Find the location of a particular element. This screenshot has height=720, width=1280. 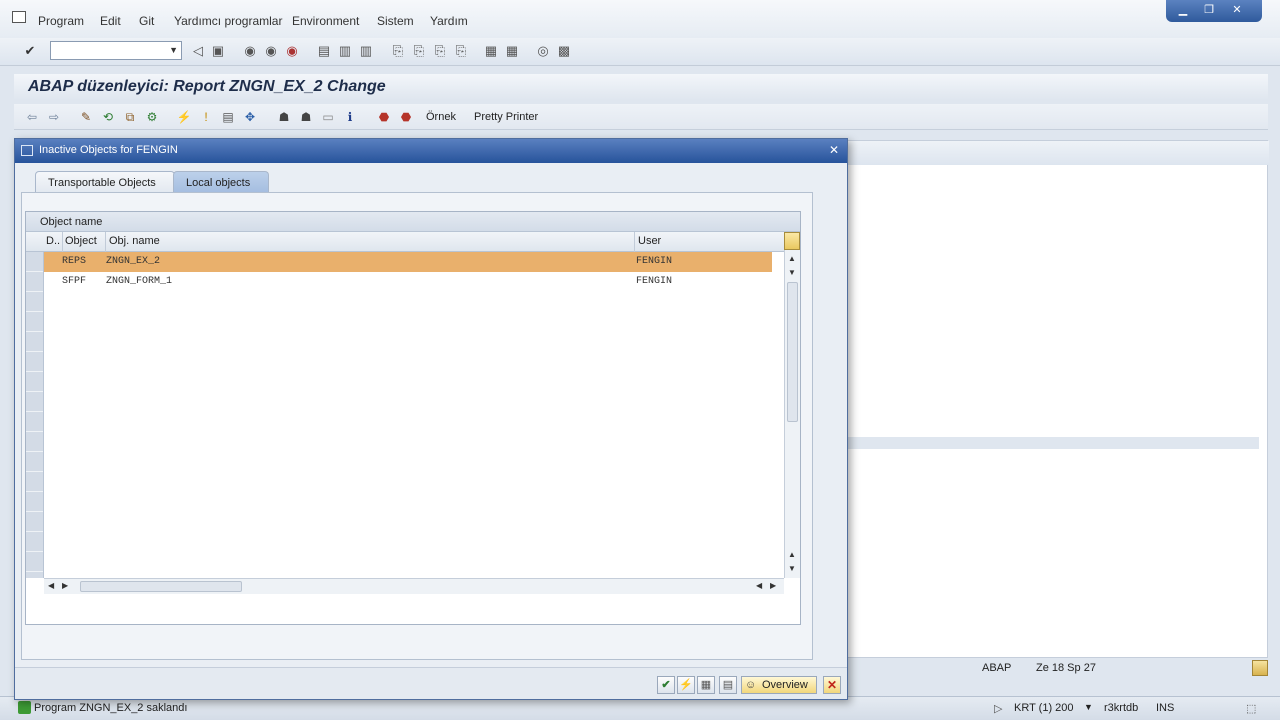

minimize-icon: ▁ is located at coordinates (1183, 10).